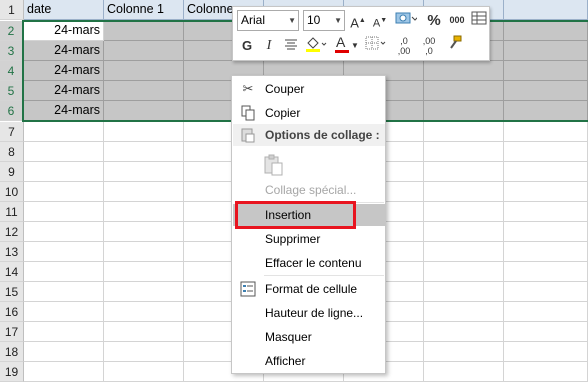  Describe the element at coordinates (309, 289) in the screenshot. I see `menu-item-format-cellule: Format de cellule` at that location.